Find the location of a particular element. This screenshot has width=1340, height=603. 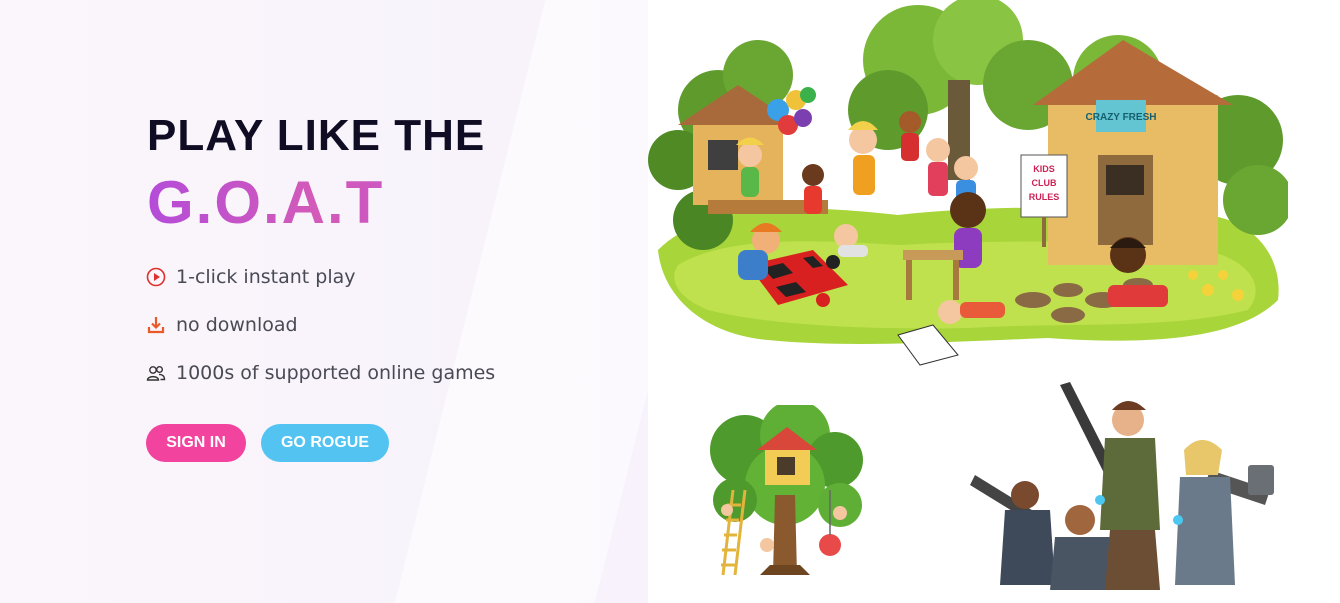

feature-item-no-download: no download is located at coordinates (320, 325).